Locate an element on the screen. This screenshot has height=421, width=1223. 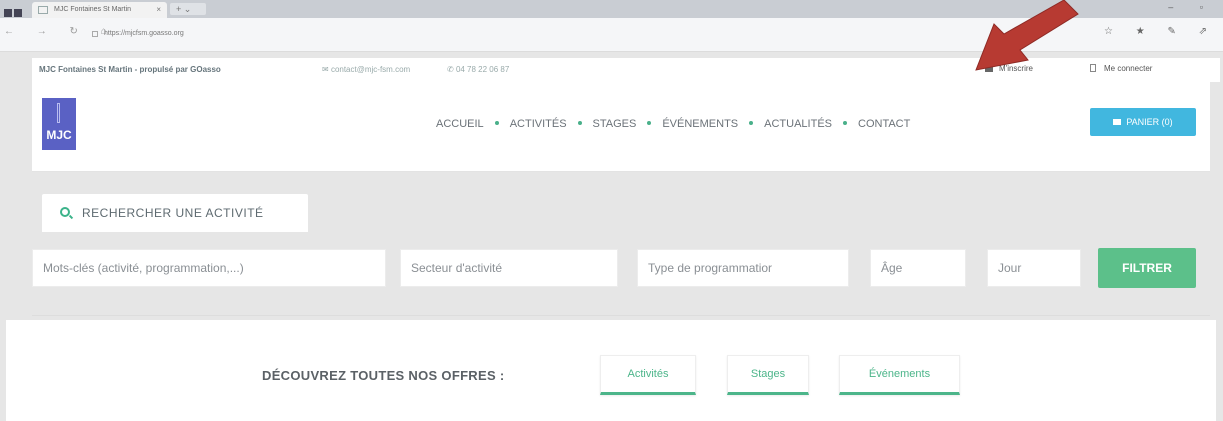
browser-tab: MJC Fontaines St Martin × is located at coordinates (99, 10).